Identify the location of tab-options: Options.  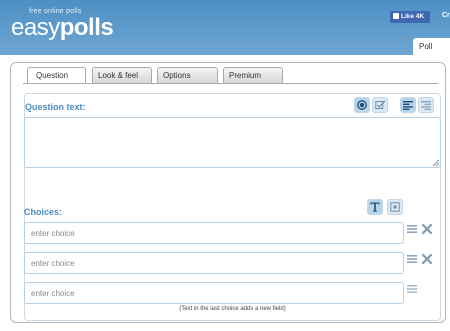
(187, 75).